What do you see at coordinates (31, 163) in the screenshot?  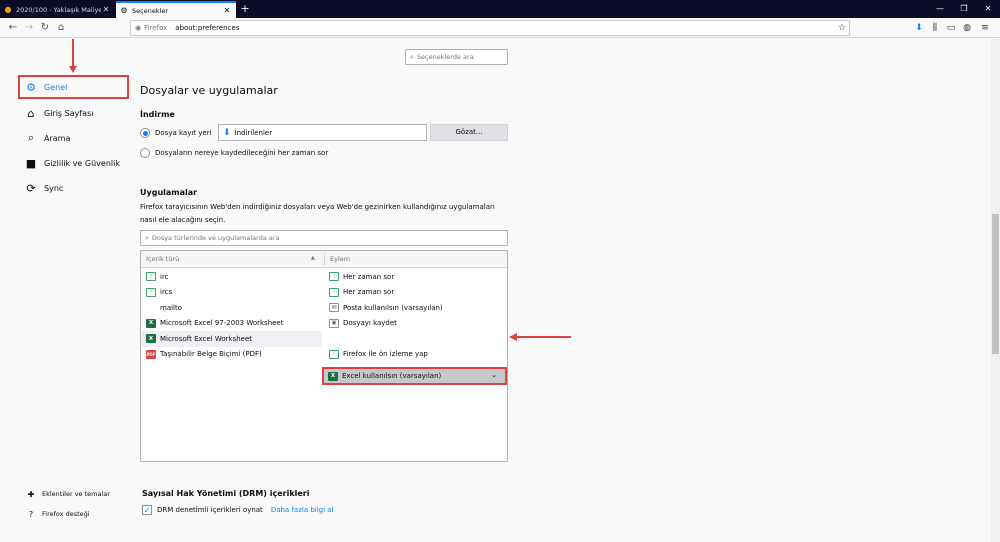 I see `lock-icon: ■` at bounding box center [31, 163].